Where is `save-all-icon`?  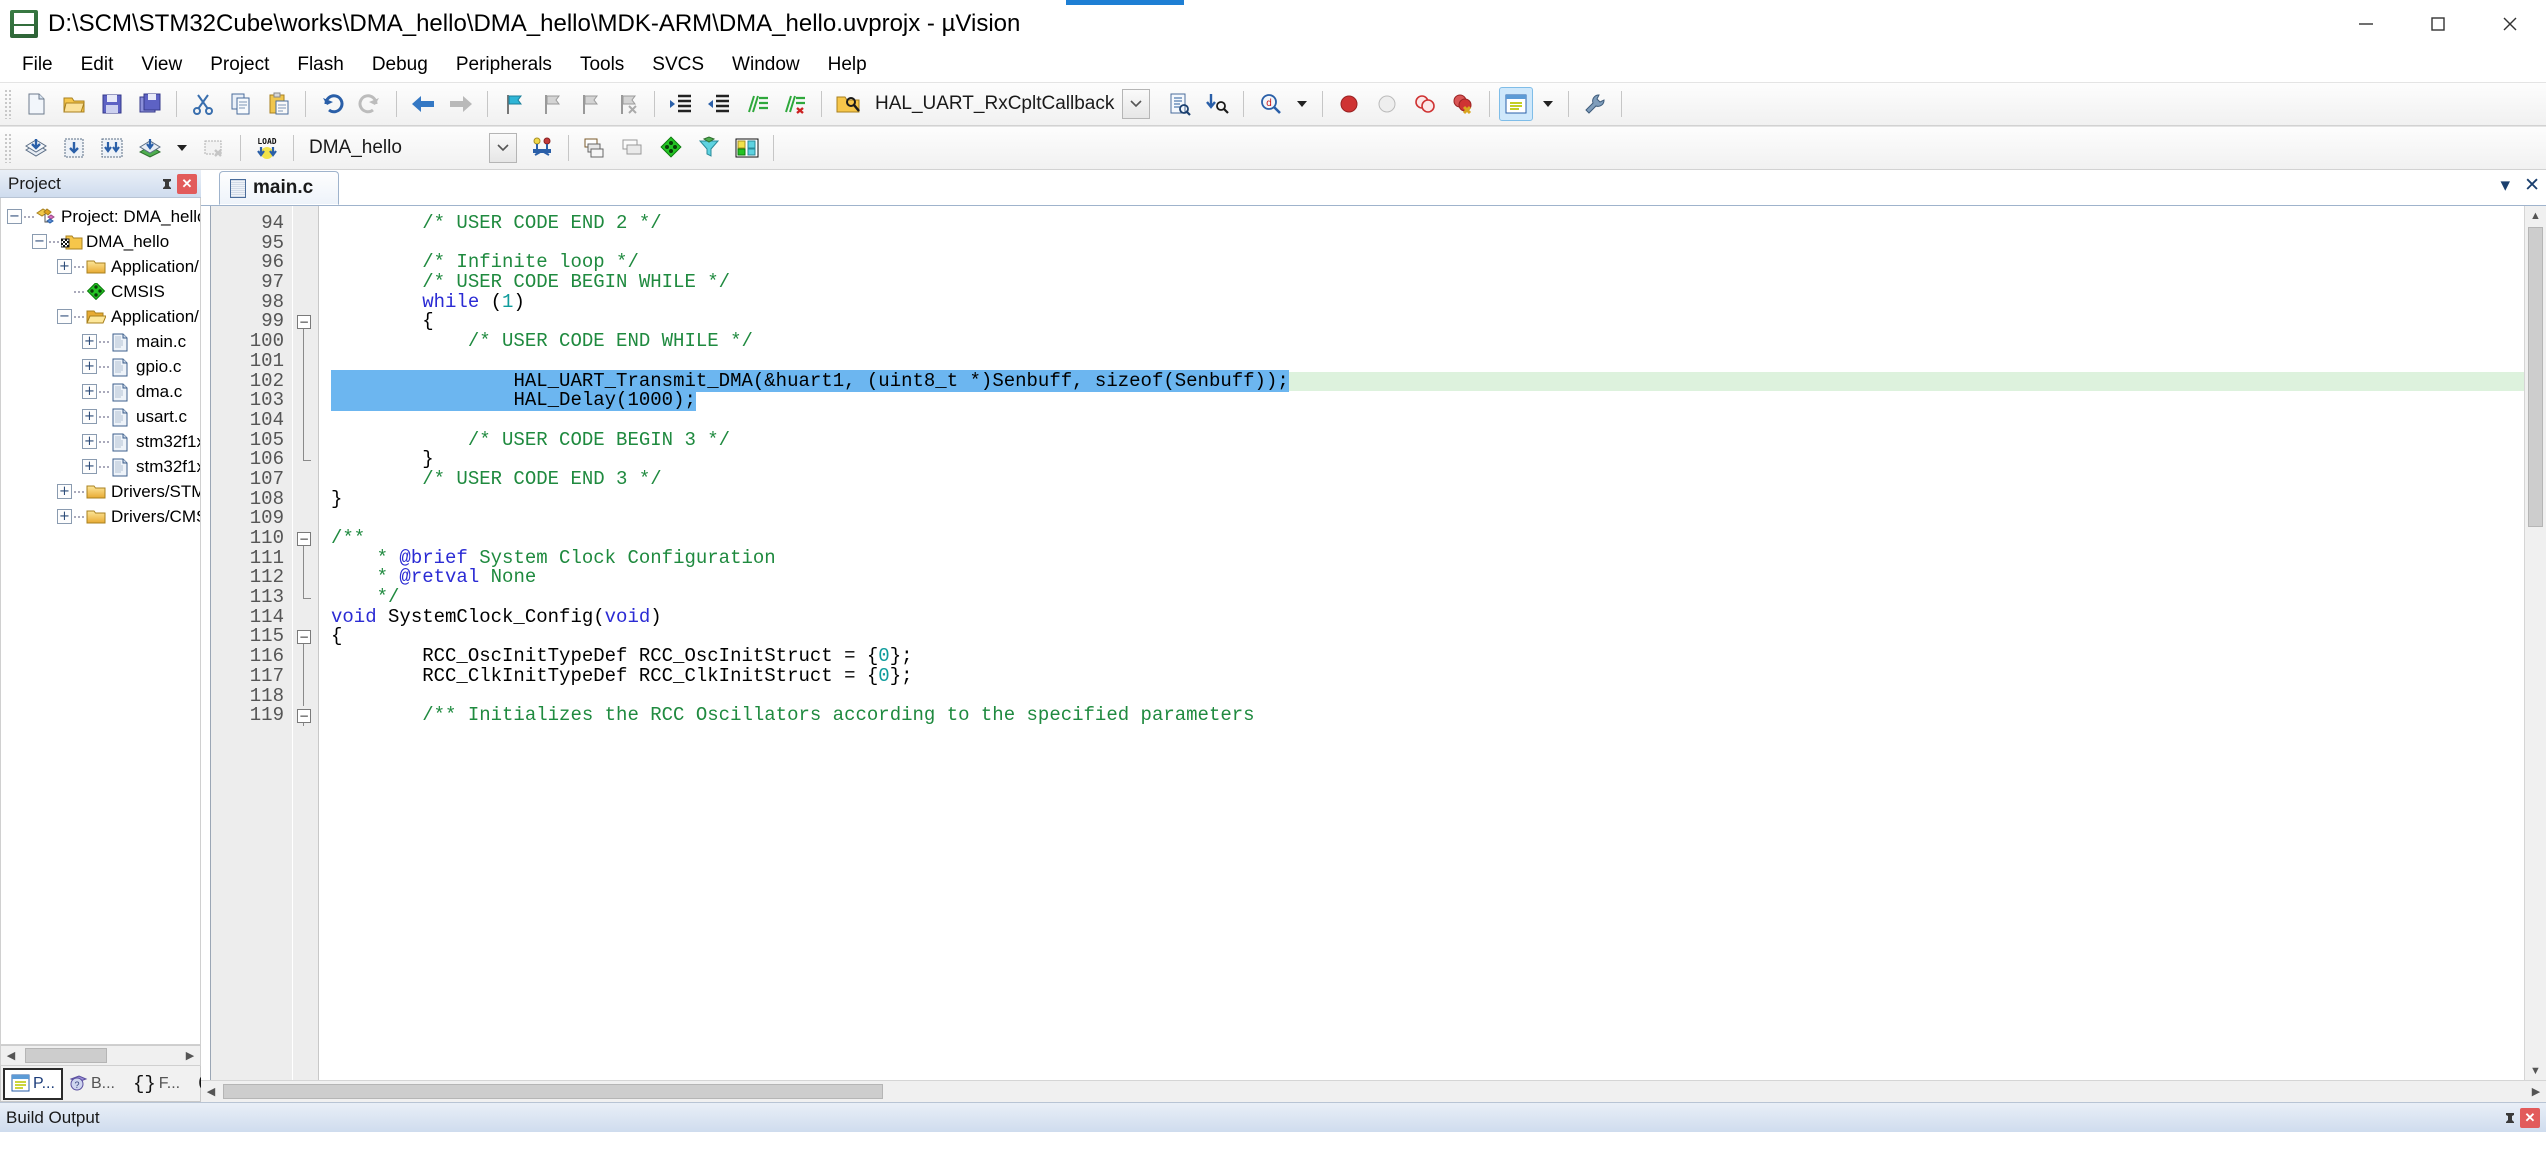
save-all-icon is located at coordinates (150, 104).